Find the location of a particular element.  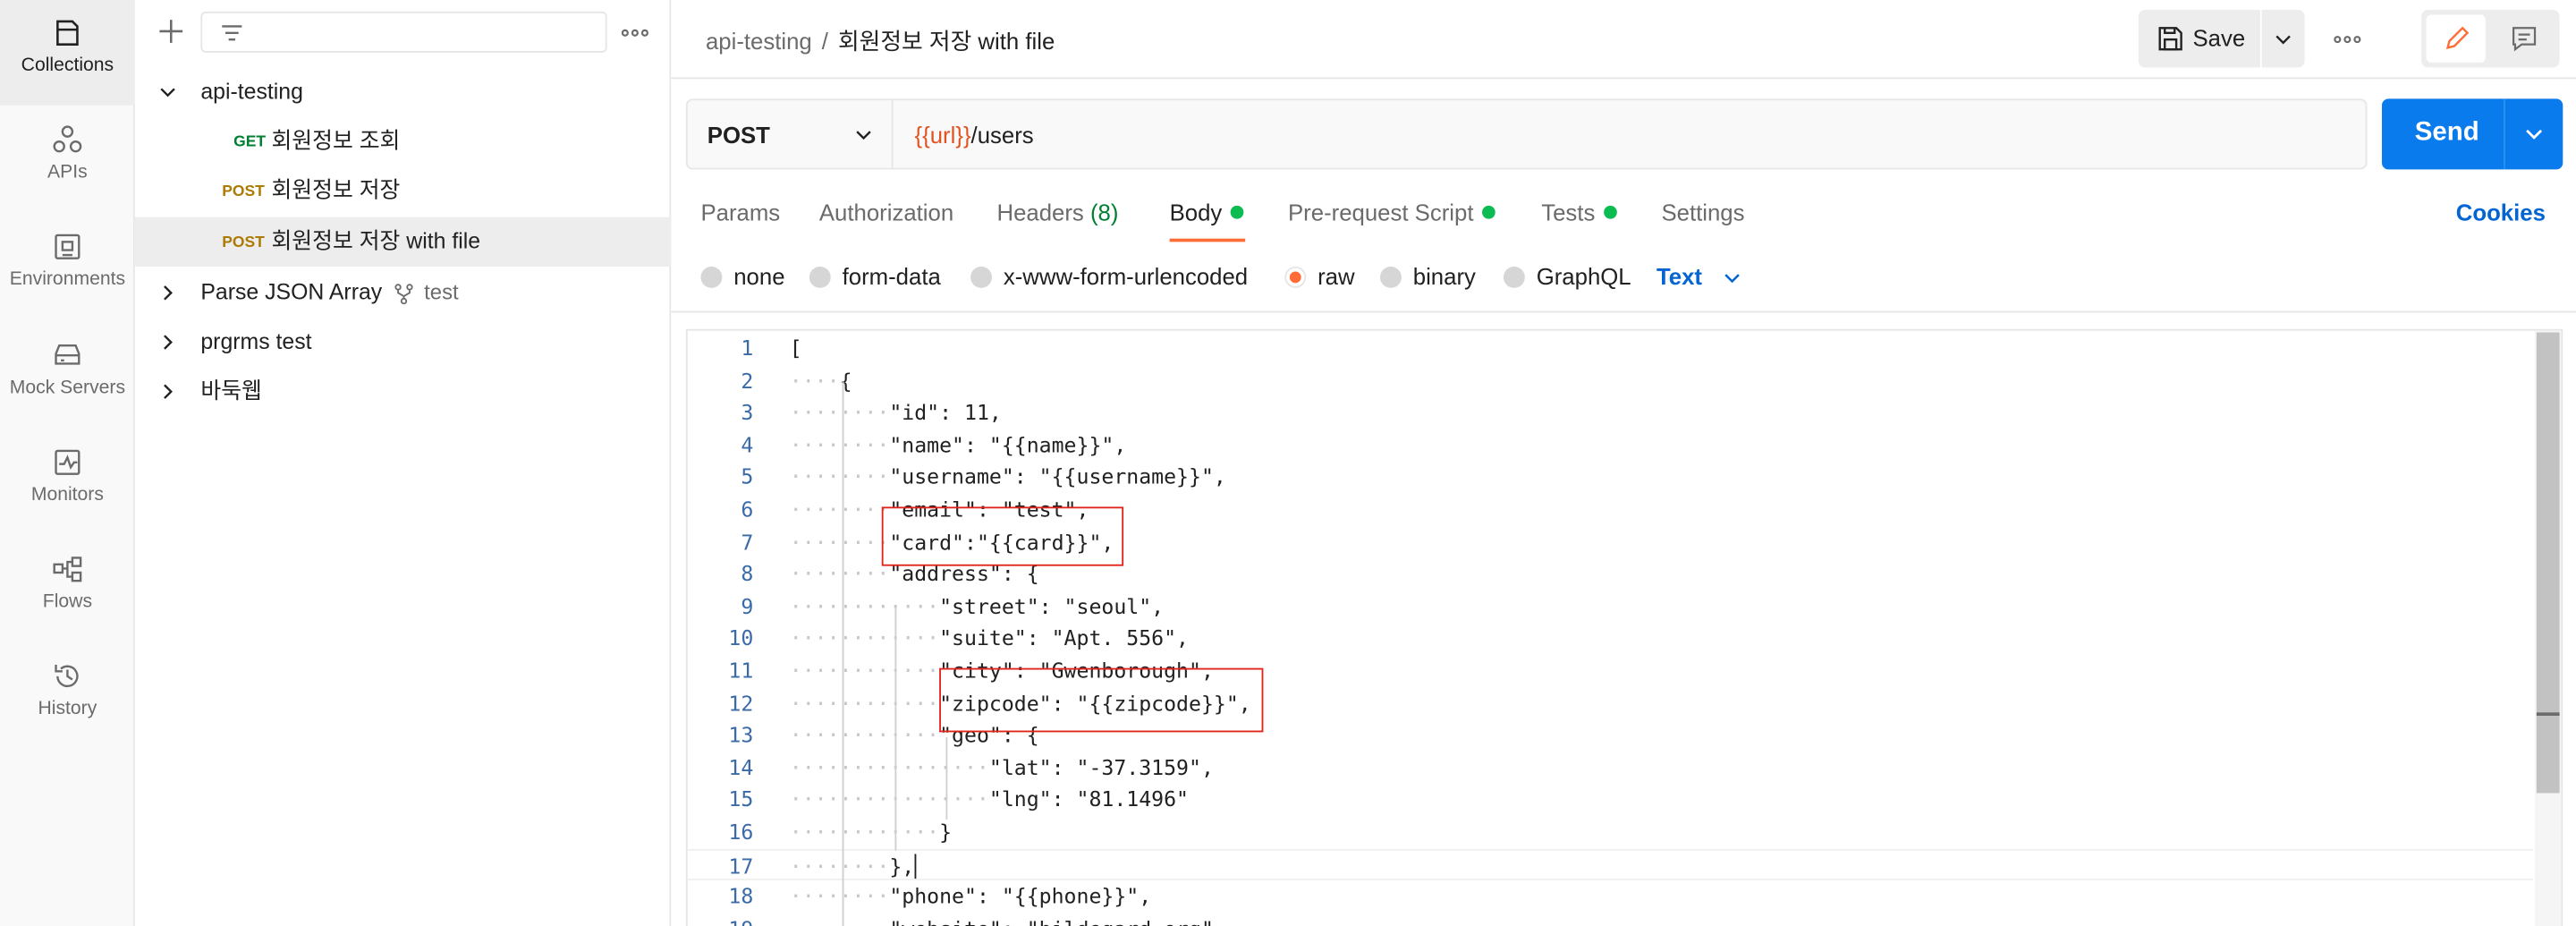

raw-format-dropdown: Text is located at coordinates (1698, 276).